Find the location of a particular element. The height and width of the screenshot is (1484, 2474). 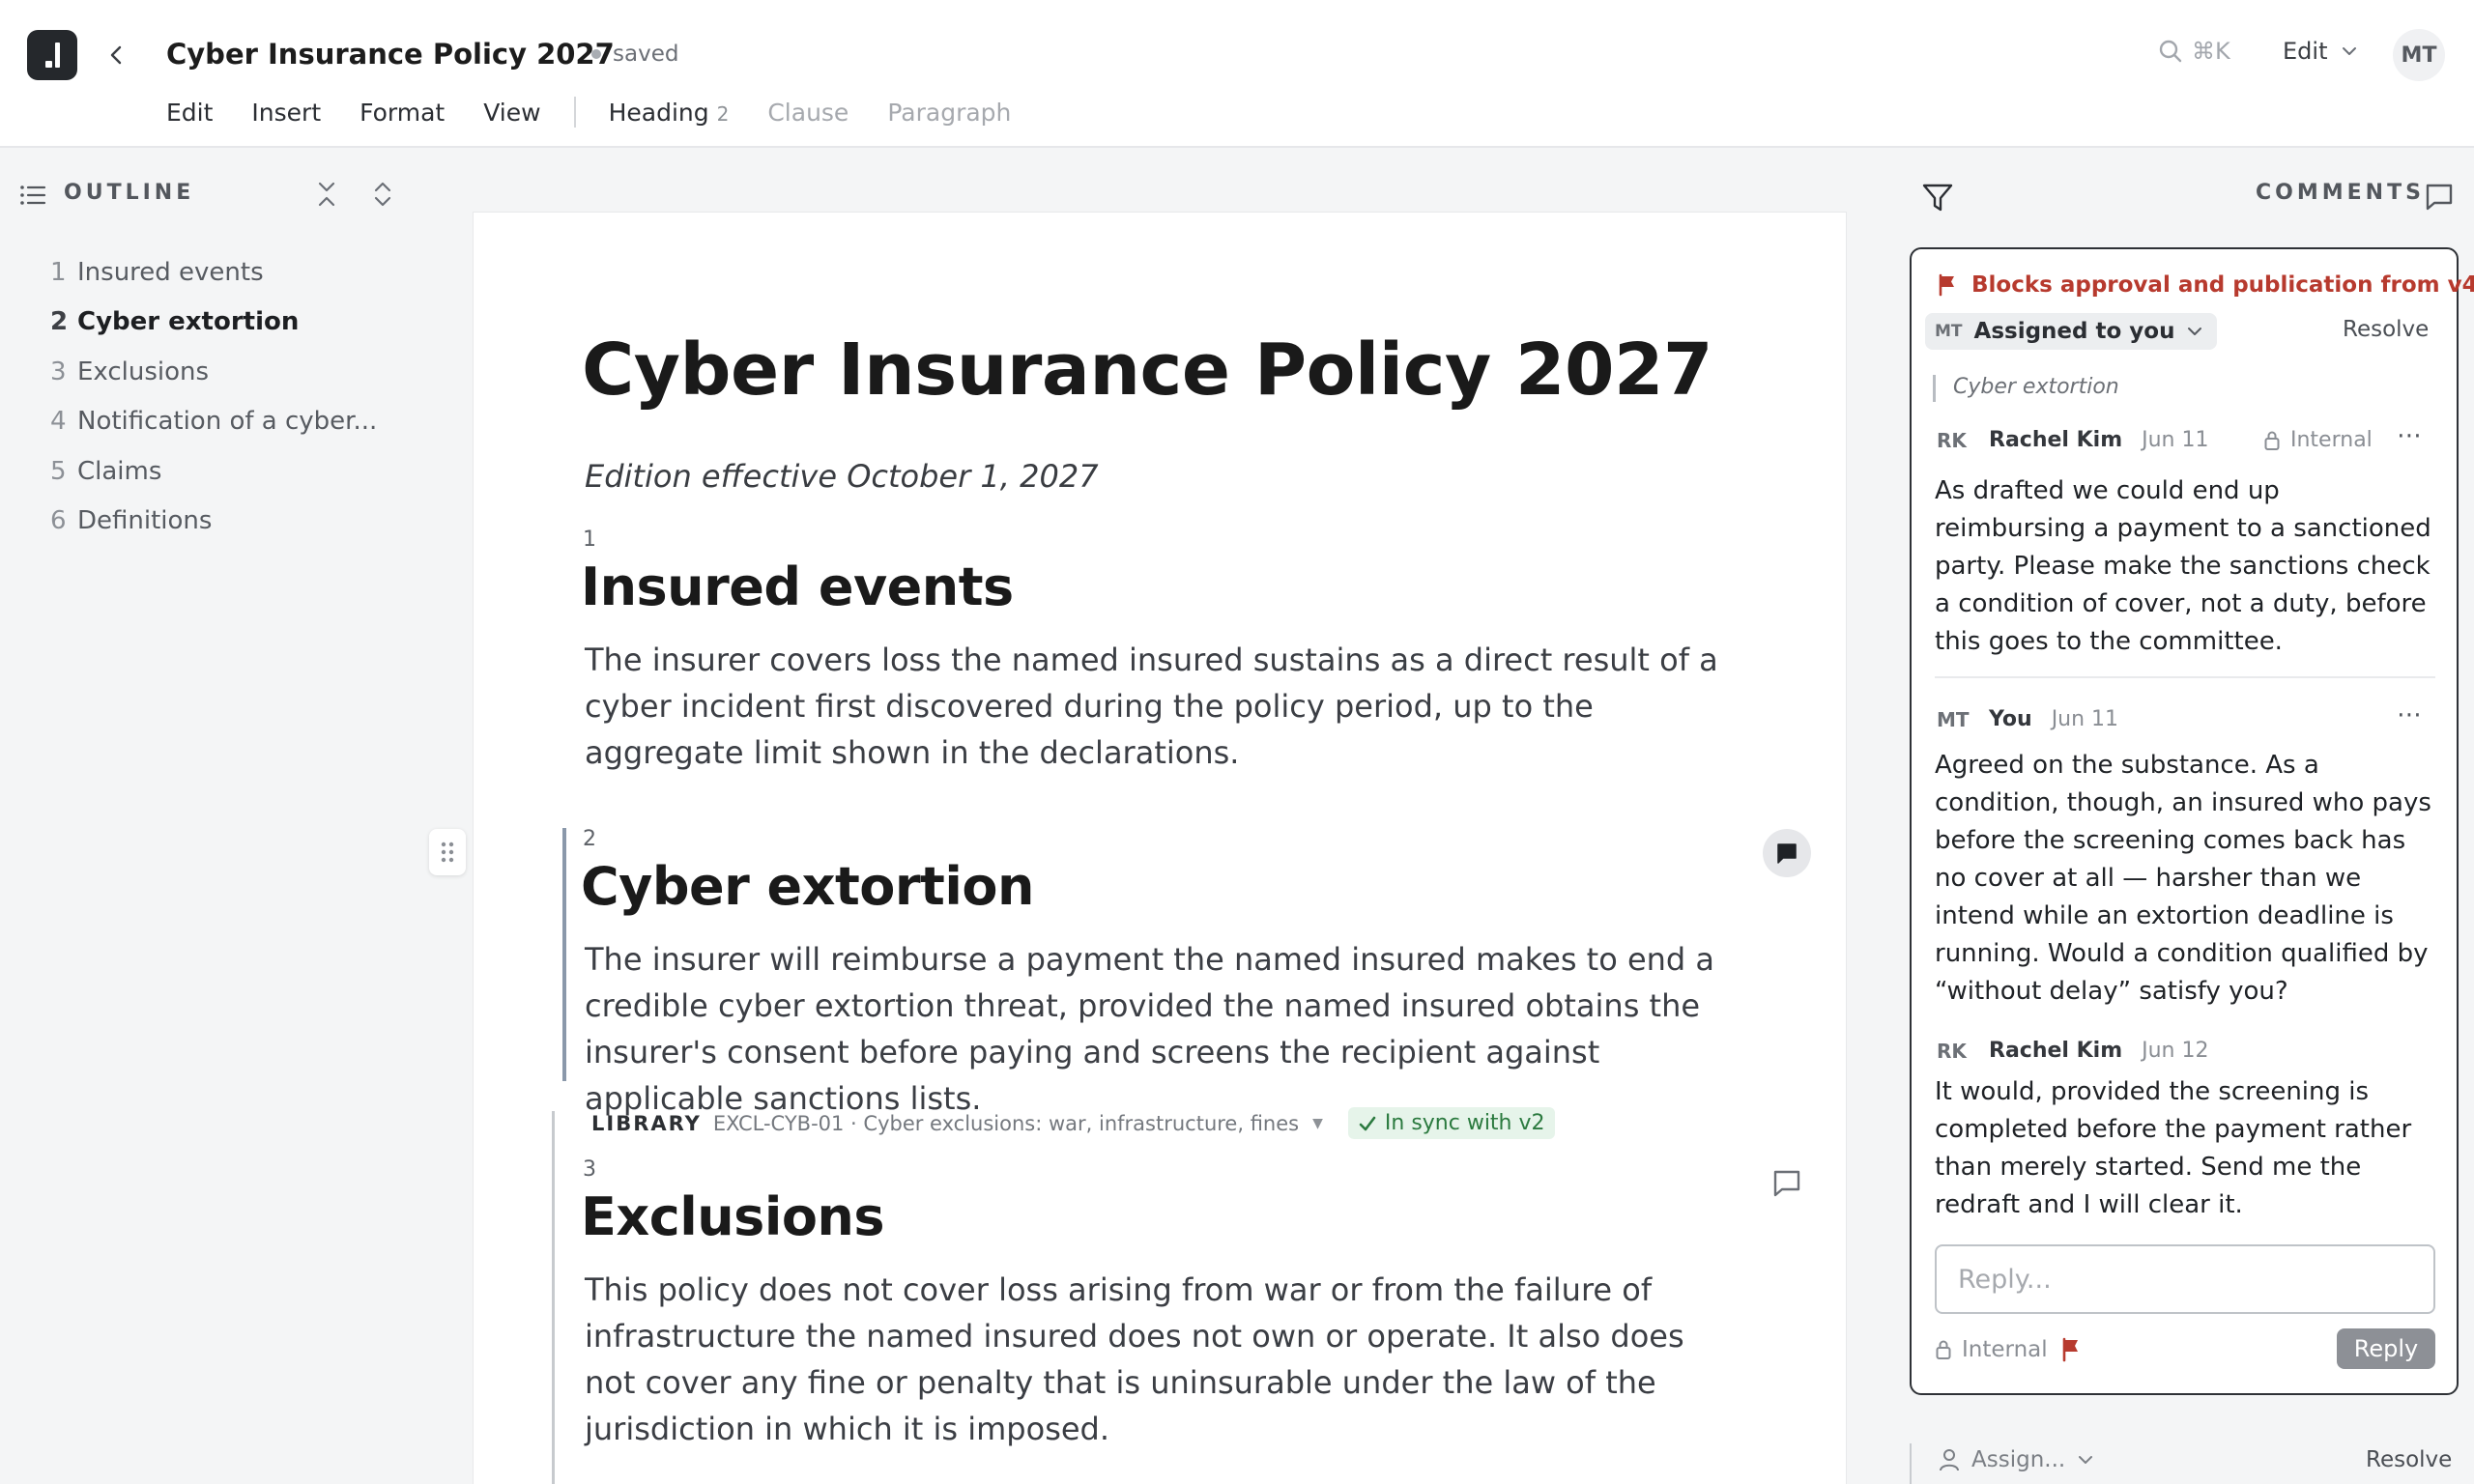

chevron-left-icon is located at coordinates (116, 55).